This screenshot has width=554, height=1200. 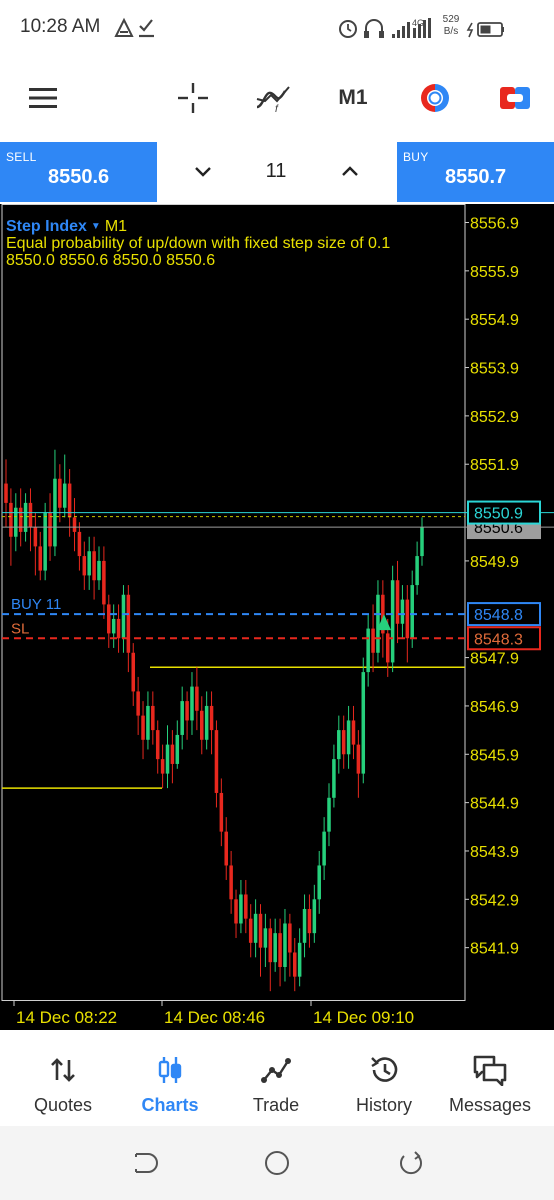 I want to click on menu-button, so click(x=43, y=98).